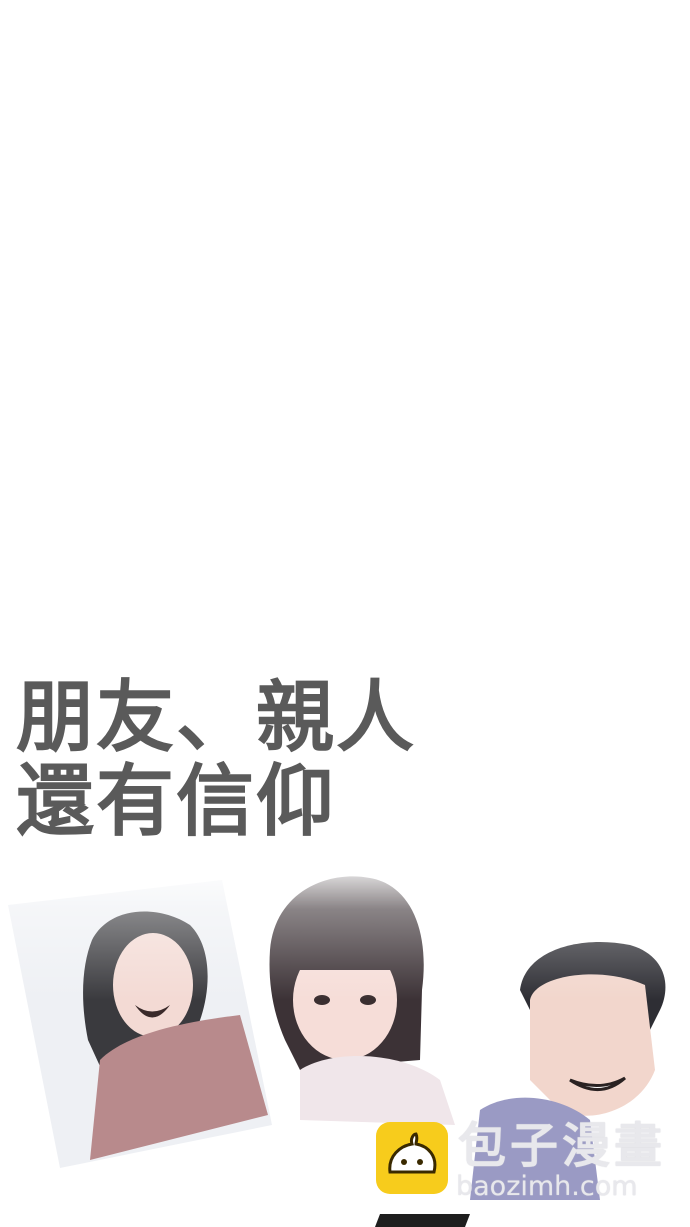 This screenshot has width=690, height=1227. What do you see at coordinates (176, 802) in the screenshot?
I see `caption-line-2: 還有信仰` at bounding box center [176, 802].